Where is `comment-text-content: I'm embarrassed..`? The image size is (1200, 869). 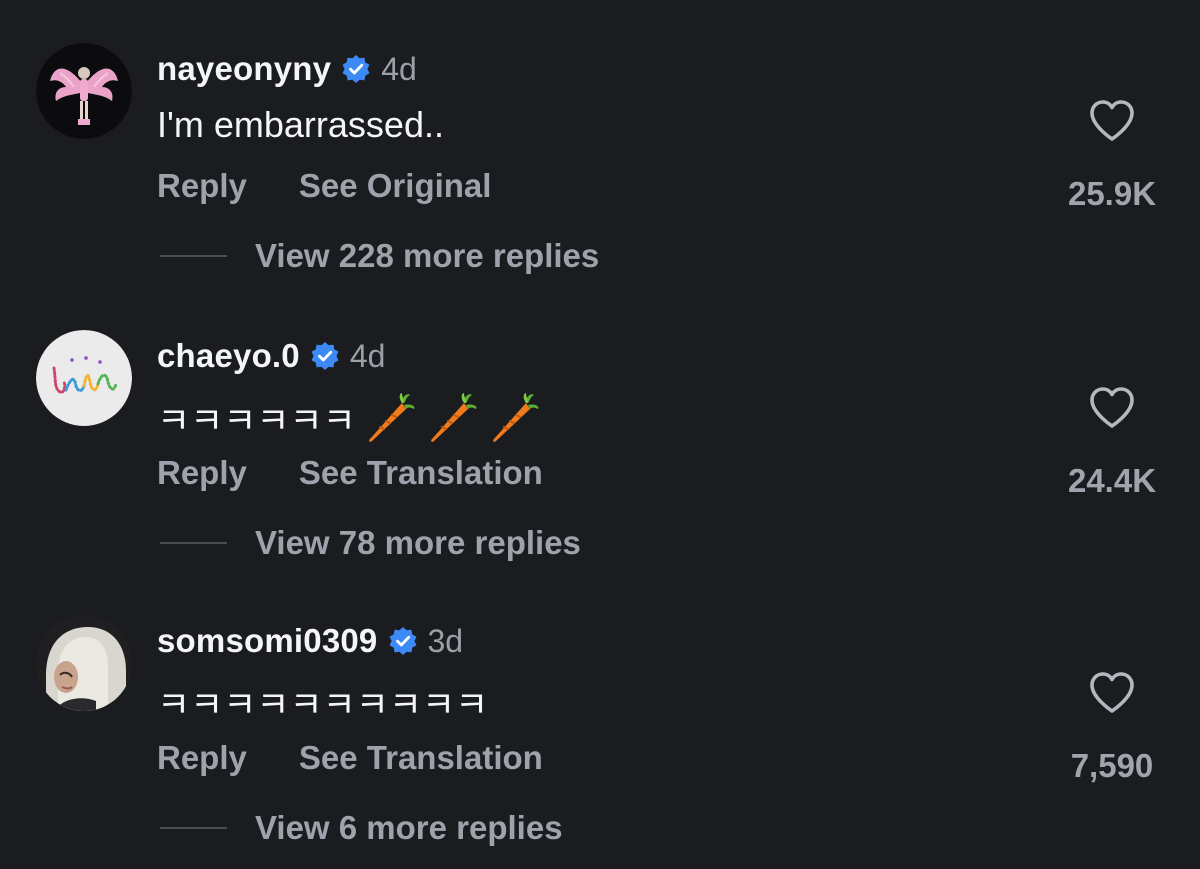
comment-text-content: I'm embarrassed.. is located at coordinates (300, 124).